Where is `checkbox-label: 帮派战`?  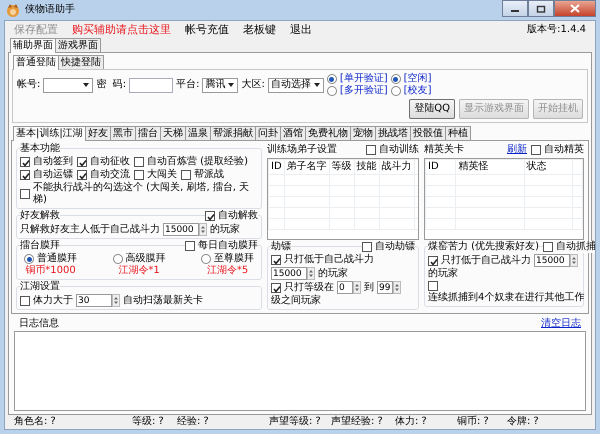 checkbox-label: 帮派战 is located at coordinates (209, 175).